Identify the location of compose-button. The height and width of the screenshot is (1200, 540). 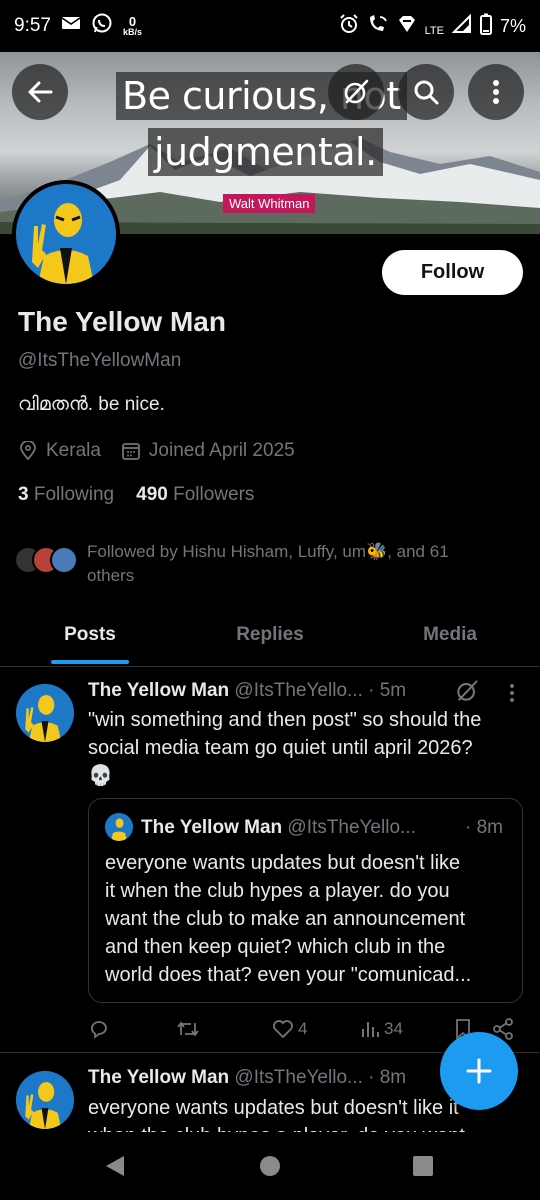
(479, 1071).